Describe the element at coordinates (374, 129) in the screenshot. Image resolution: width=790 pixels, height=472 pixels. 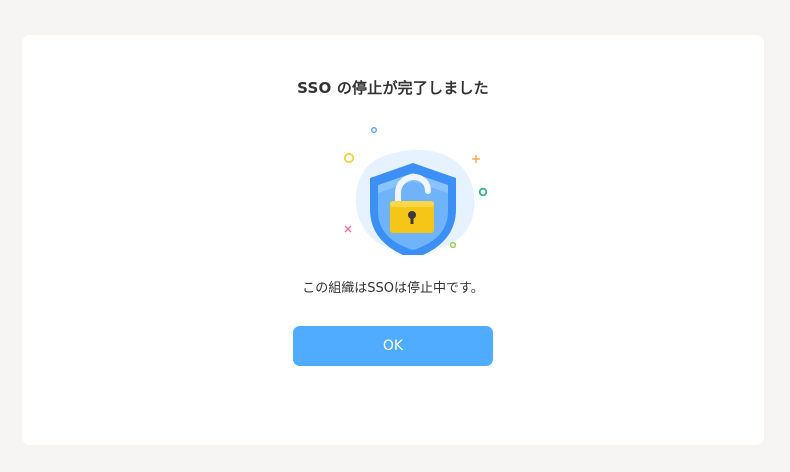
I see `sparkle-dot` at that location.